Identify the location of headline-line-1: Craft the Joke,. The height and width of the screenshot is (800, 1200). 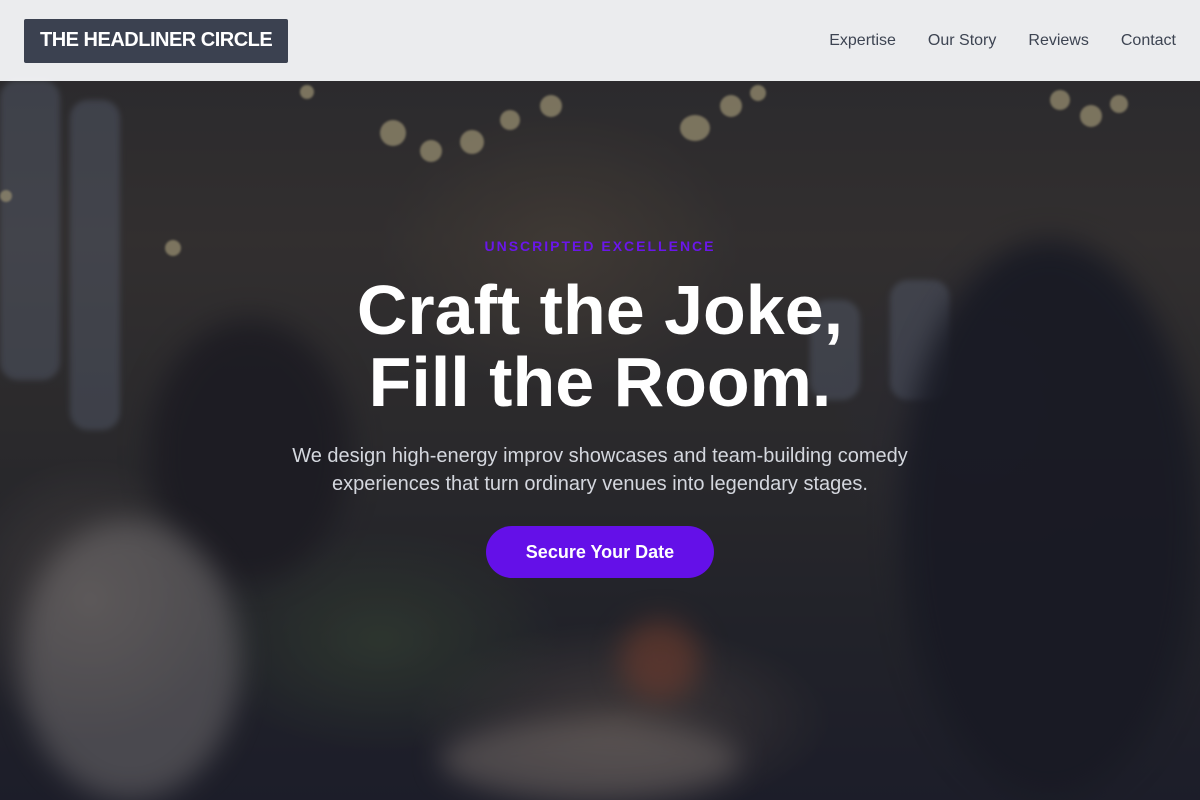
(600, 310).